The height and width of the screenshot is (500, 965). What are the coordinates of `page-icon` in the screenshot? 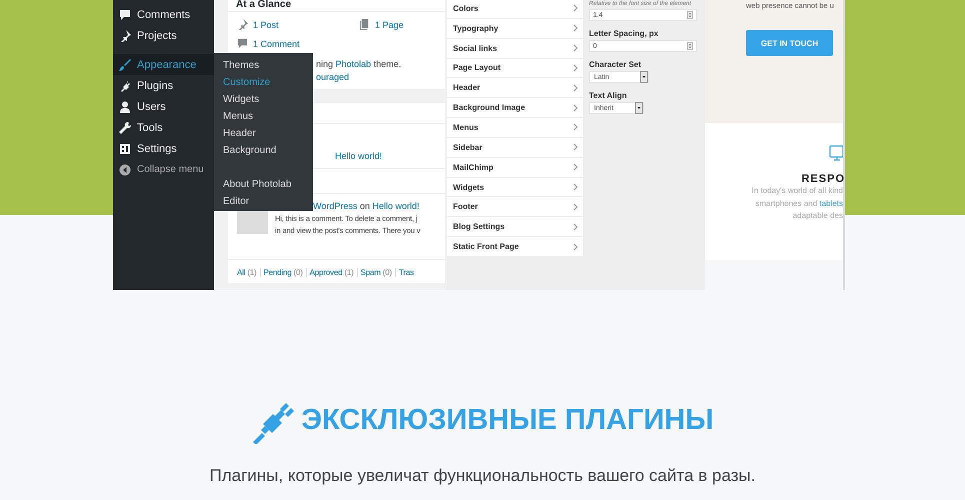 It's located at (364, 24).